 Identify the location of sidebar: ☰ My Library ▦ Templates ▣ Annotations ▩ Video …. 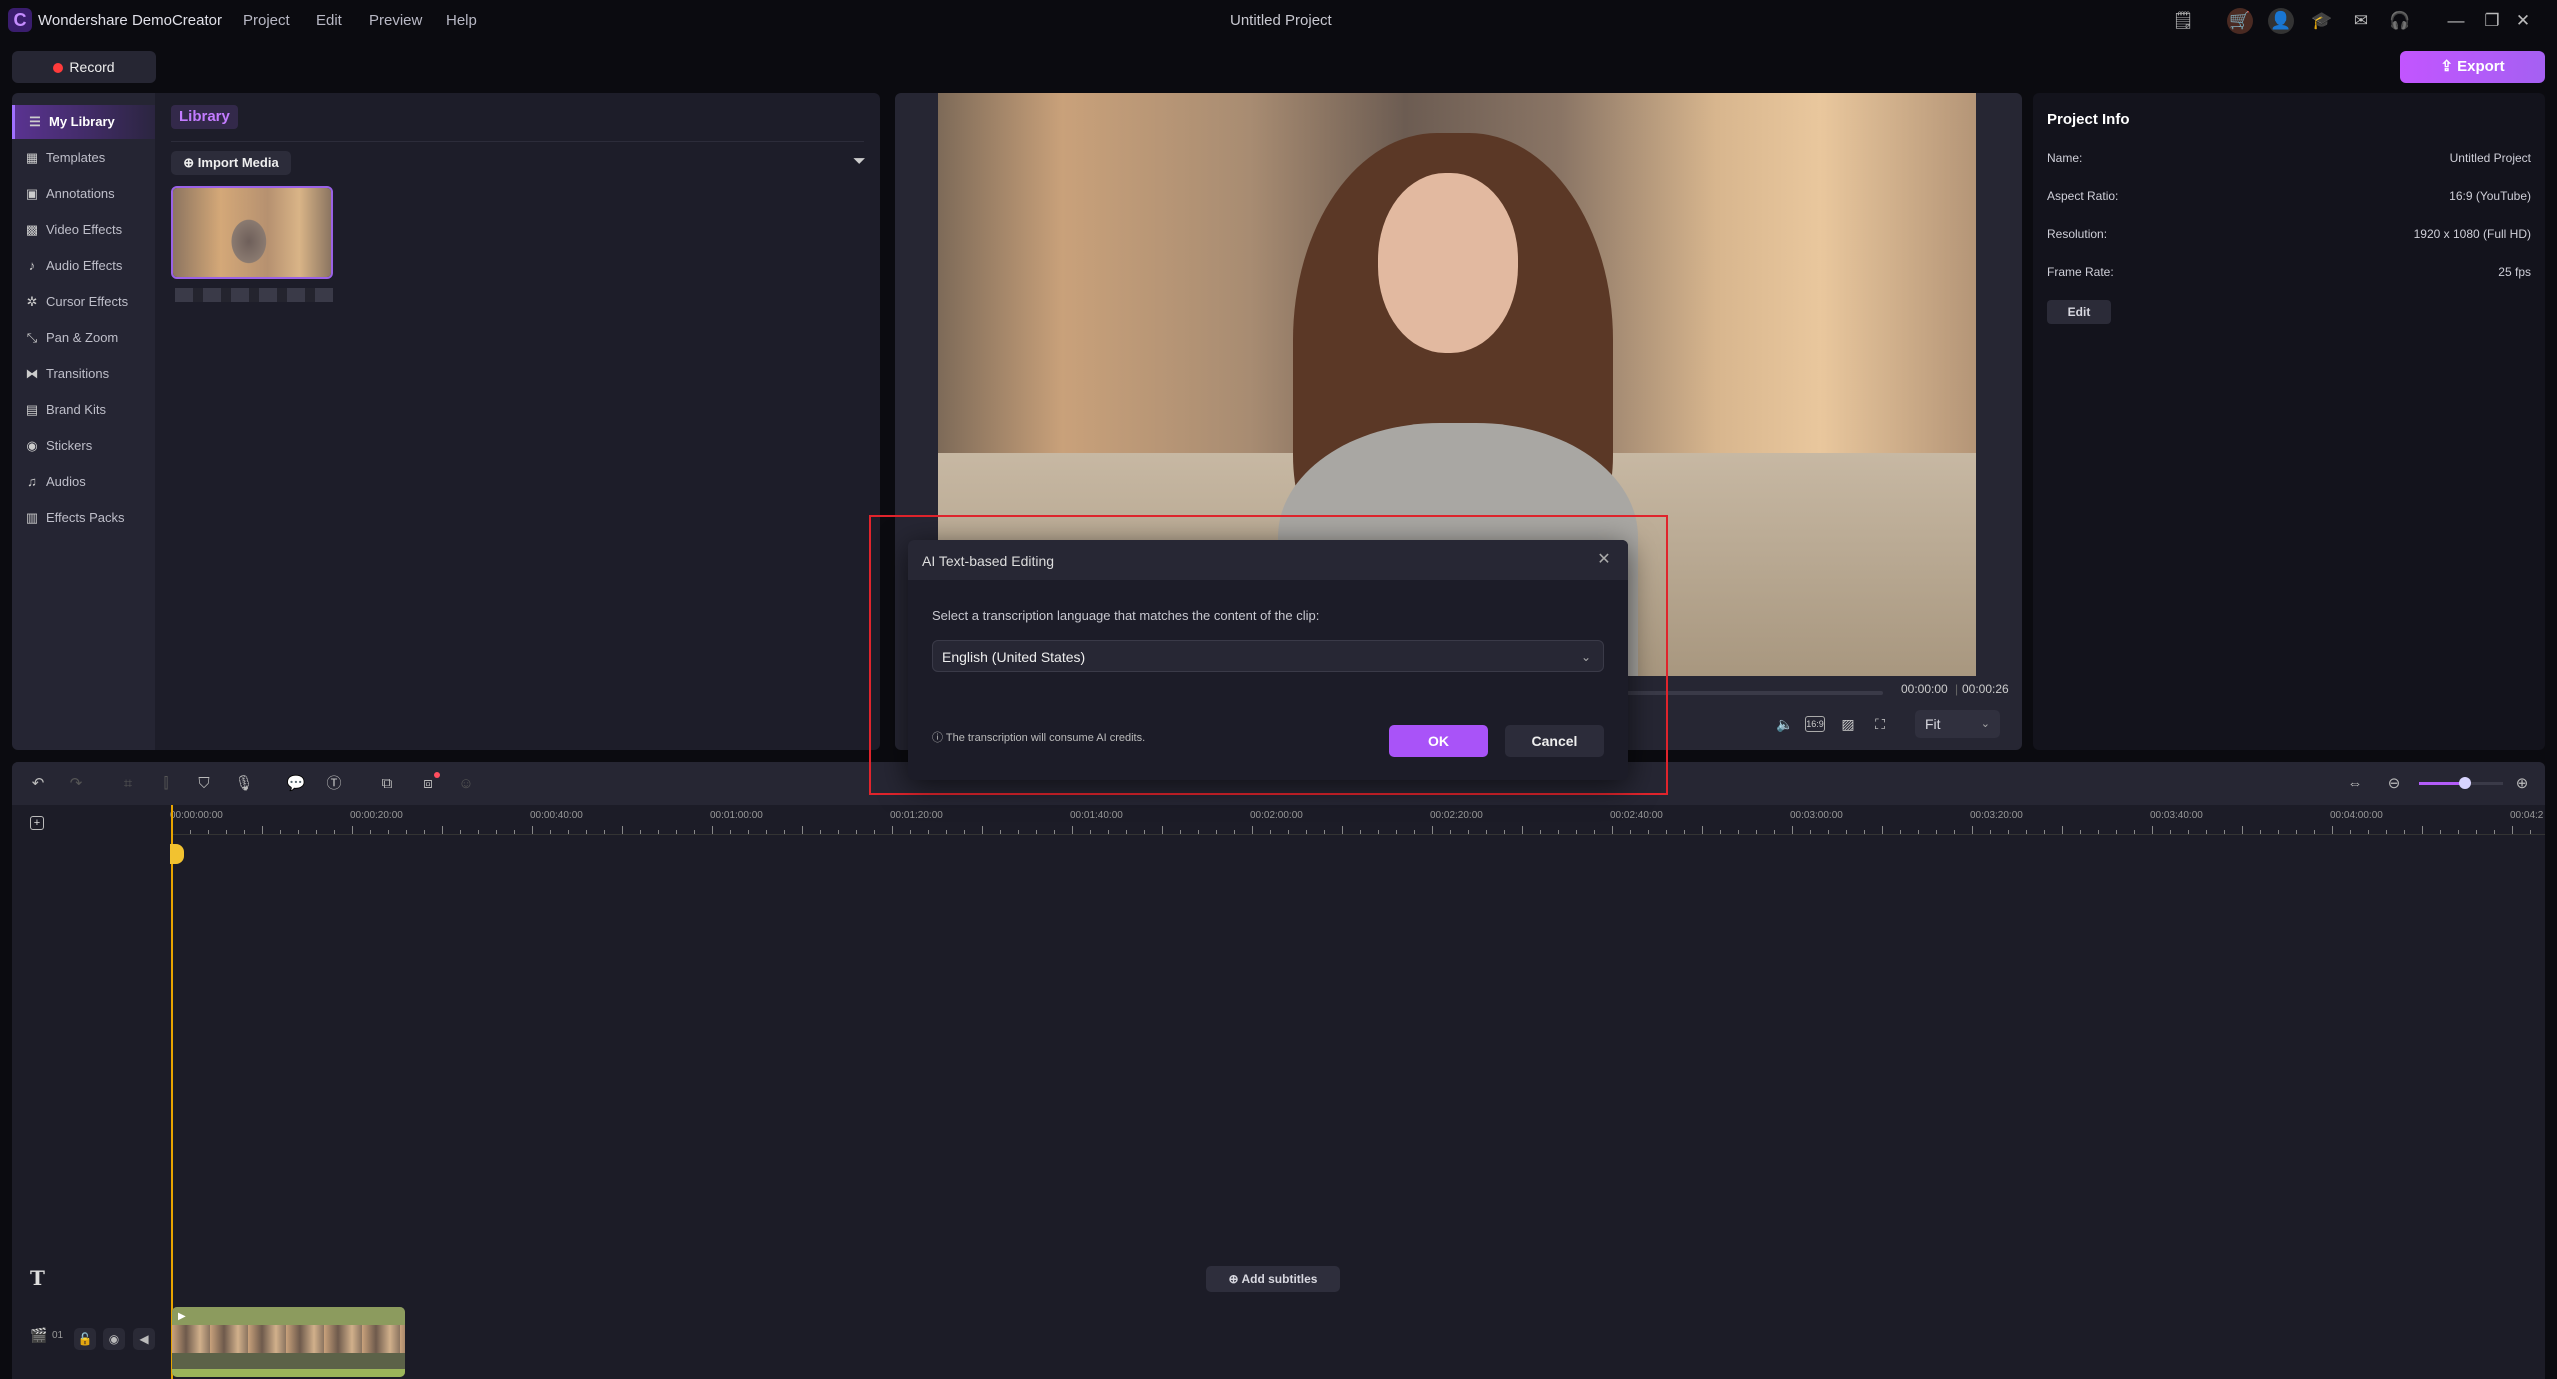
(83, 421).